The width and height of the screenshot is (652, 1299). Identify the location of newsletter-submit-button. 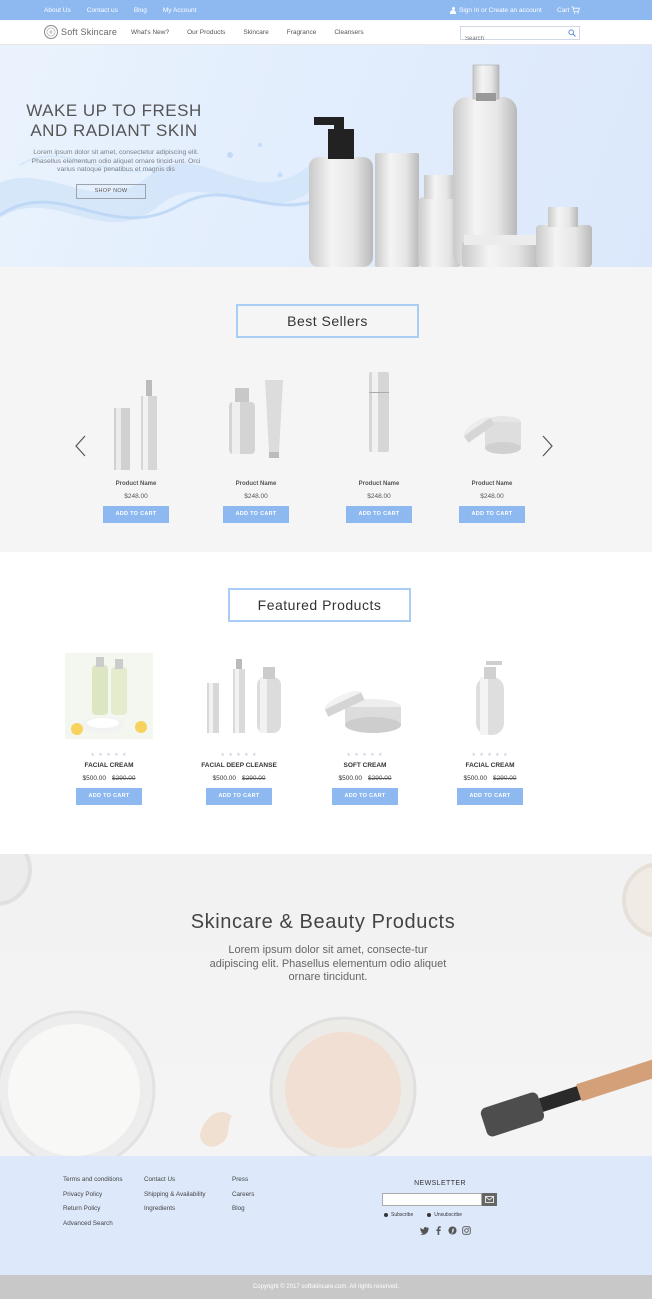
(489, 1199).